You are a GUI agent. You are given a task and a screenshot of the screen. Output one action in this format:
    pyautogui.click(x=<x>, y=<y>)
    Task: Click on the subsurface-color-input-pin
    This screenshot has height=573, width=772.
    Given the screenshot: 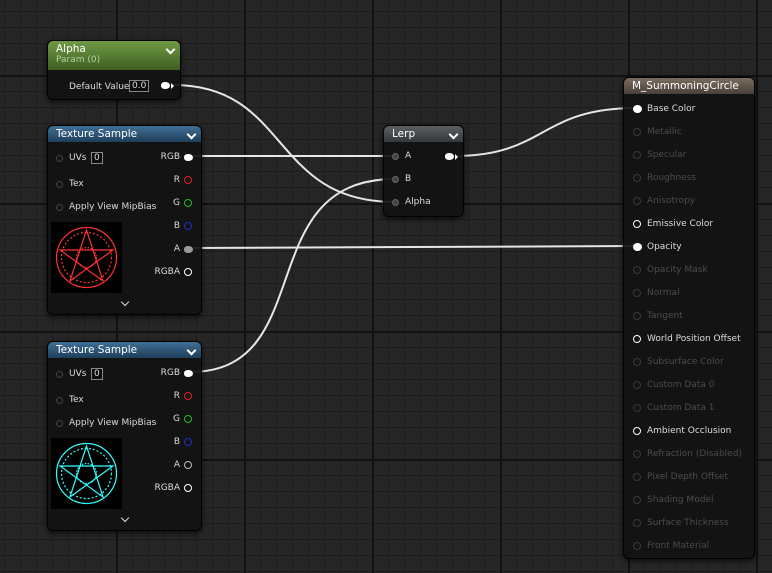 What is the action you would take?
    pyautogui.click(x=637, y=362)
    